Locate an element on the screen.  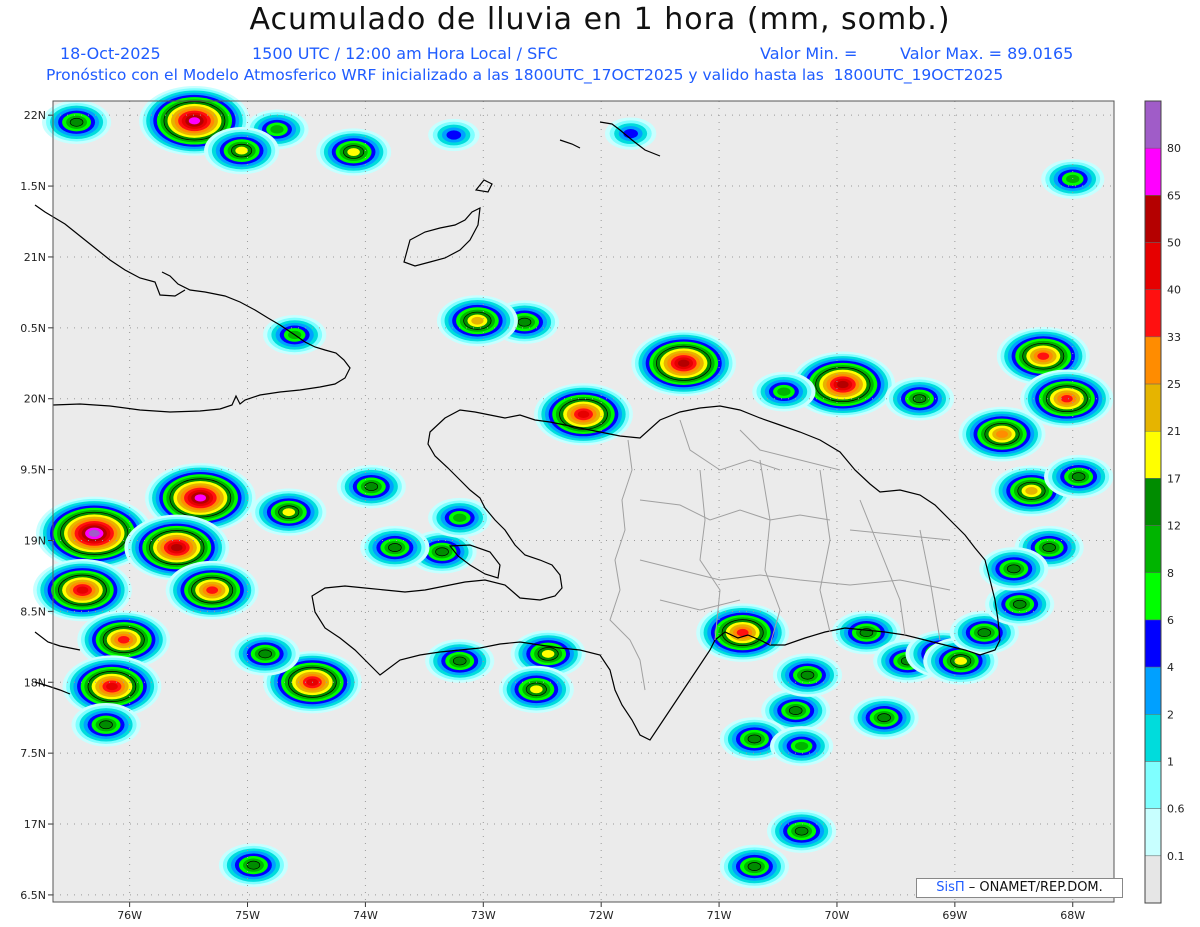
lat-tick-label: 19N is located at coordinates (35, 540).